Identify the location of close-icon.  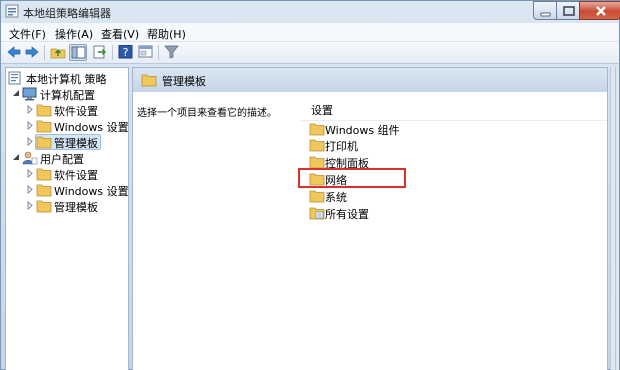
(601, 11).